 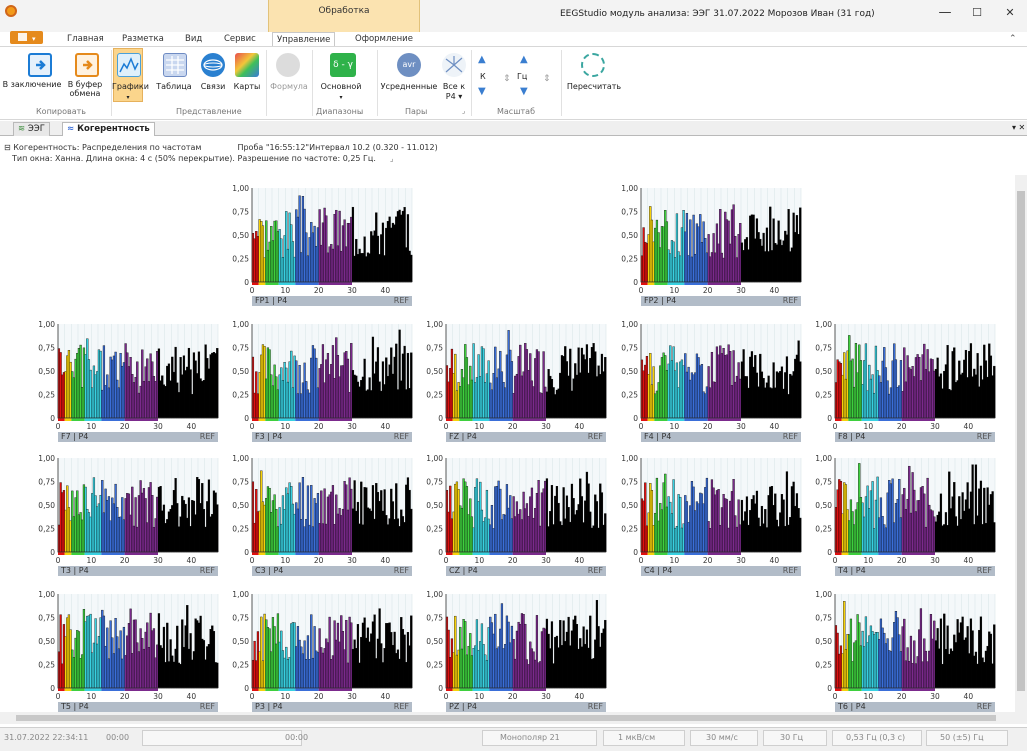 What do you see at coordinates (289, 86) in the screenshot?
I see `formula-button: Формула` at bounding box center [289, 86].